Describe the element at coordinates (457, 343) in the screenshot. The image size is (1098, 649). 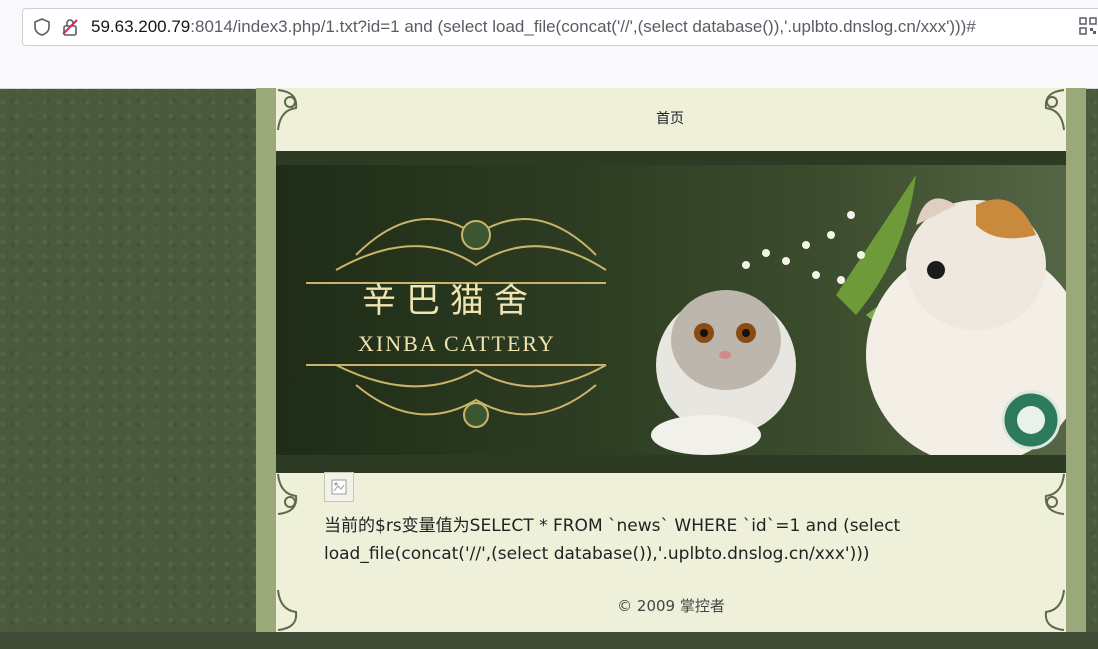
I see `banner-title-en: XINBA CATTERY` at that location.